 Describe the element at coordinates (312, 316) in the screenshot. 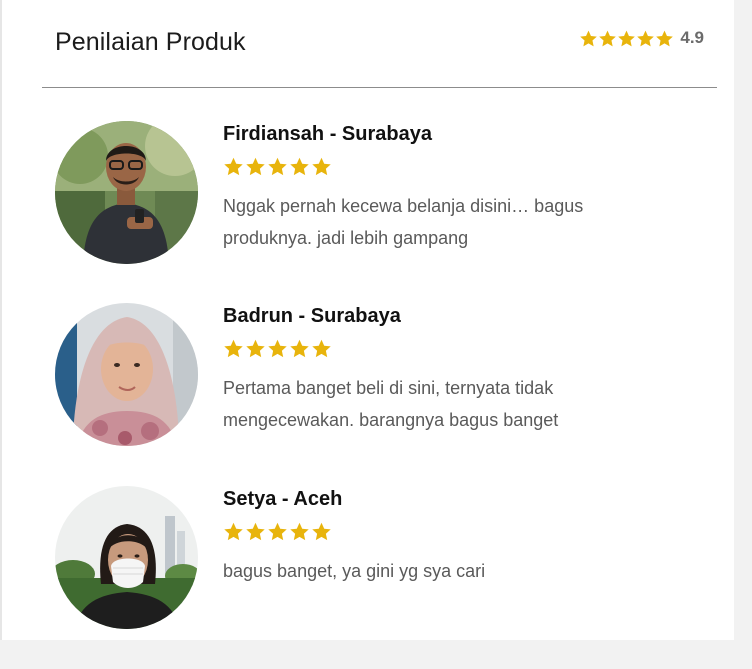

I see `reviewer-name: Badrun - Surabaya` at that location.